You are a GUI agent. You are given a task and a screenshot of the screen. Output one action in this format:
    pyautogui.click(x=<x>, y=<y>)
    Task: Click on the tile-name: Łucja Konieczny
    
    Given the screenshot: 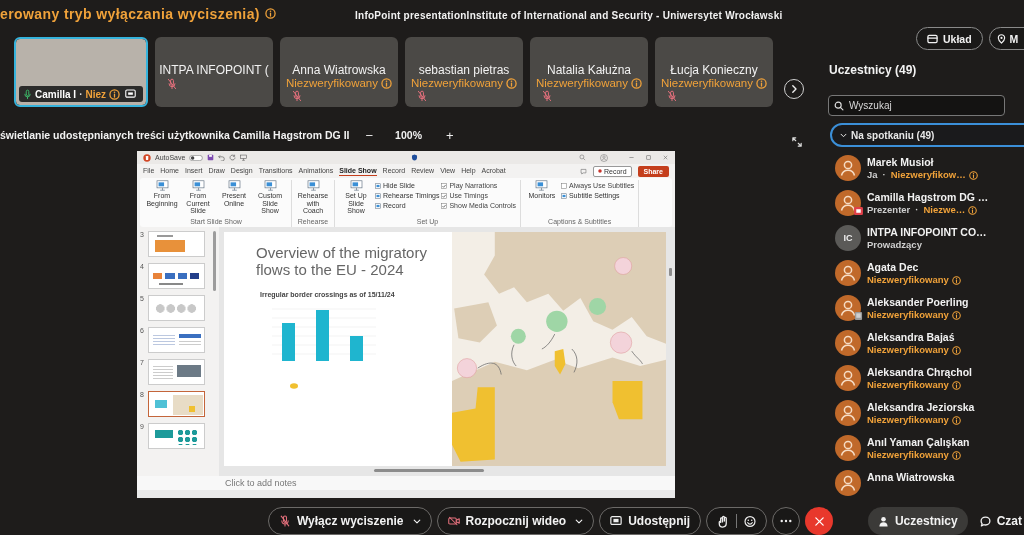 What is the action you would take?
    pyautogui.click(x=714, y=70)
    